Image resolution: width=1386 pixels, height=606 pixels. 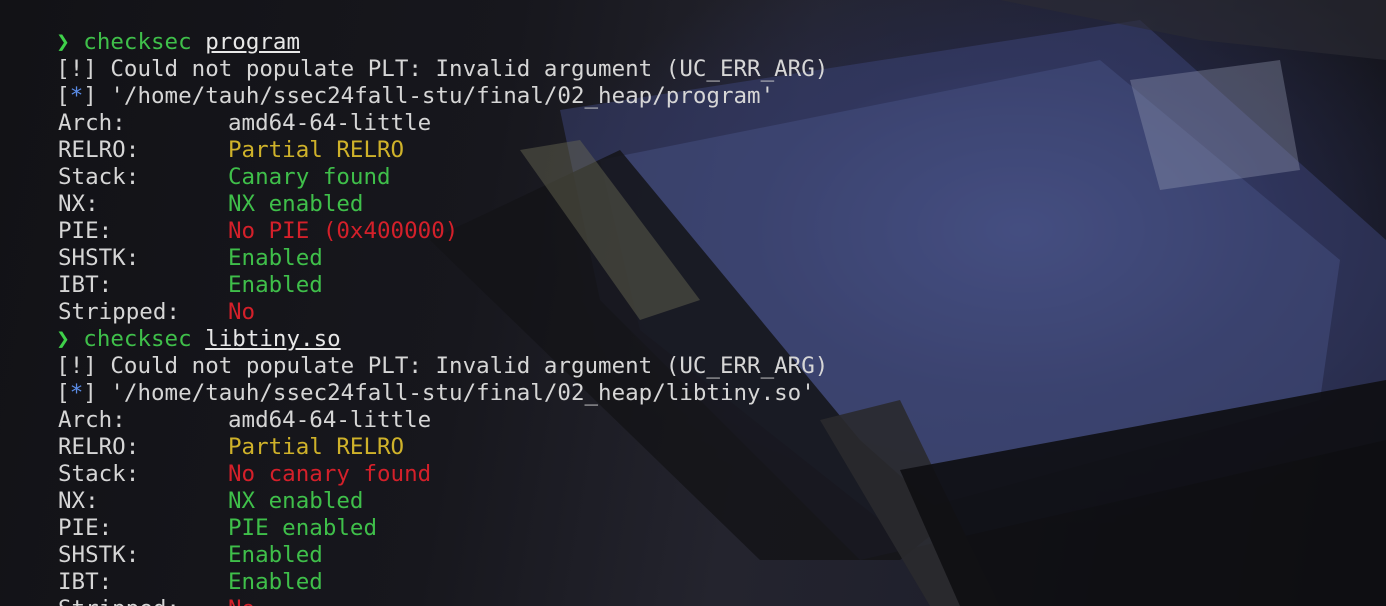 I want to click on prop-row-pie: PIE: PIE enabled, so click(x=352, y=514).